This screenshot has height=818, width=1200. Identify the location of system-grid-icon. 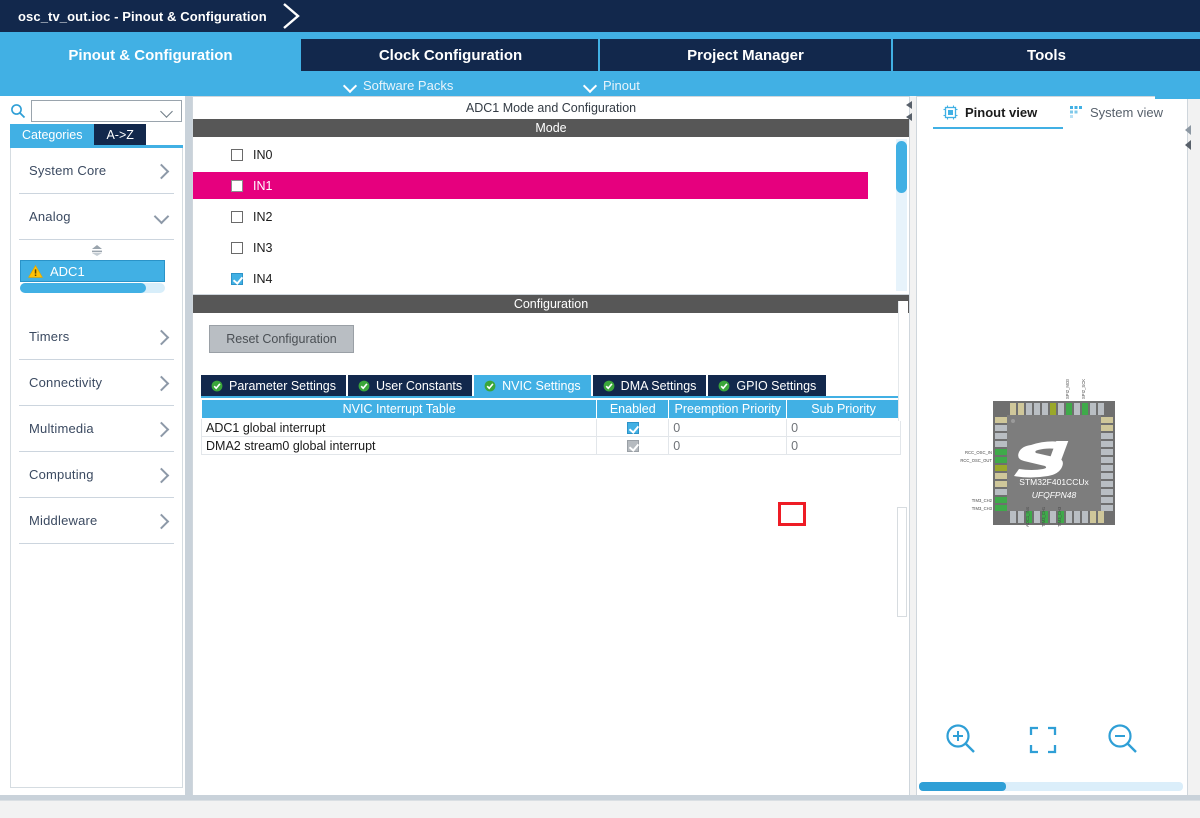
(1076, 112).